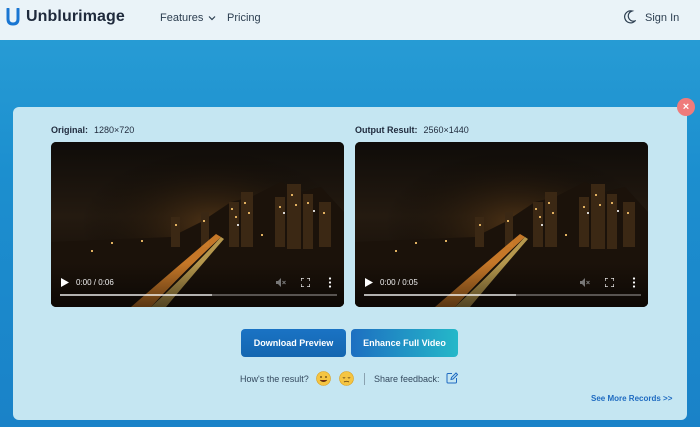 Image resolution: width=700 pixels, height=427 pixels. I want to click on original-label-text: Original:, so click(70, 130).